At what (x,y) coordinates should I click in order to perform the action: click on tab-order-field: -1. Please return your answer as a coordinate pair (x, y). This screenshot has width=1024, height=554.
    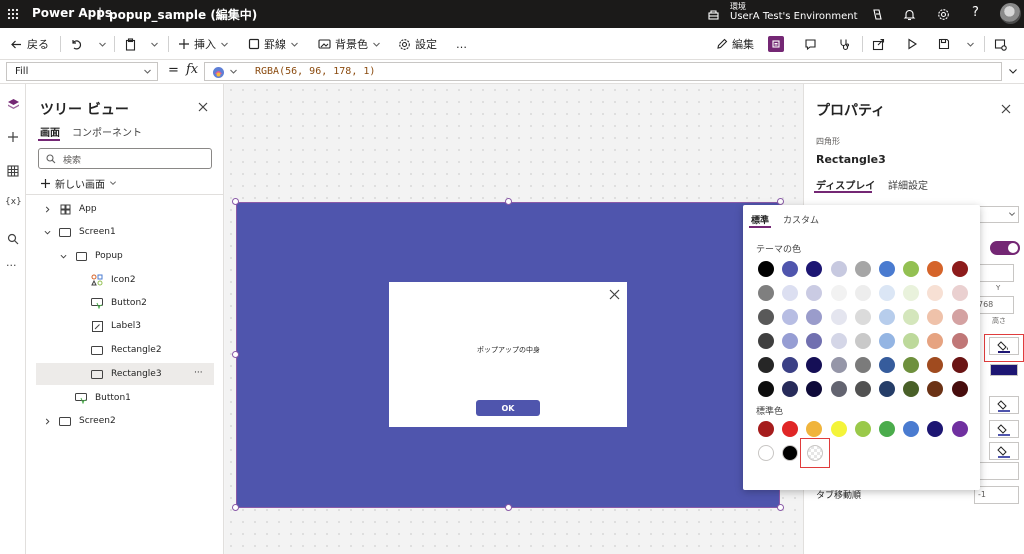
    Looking at the image, I should click on (996, 495).